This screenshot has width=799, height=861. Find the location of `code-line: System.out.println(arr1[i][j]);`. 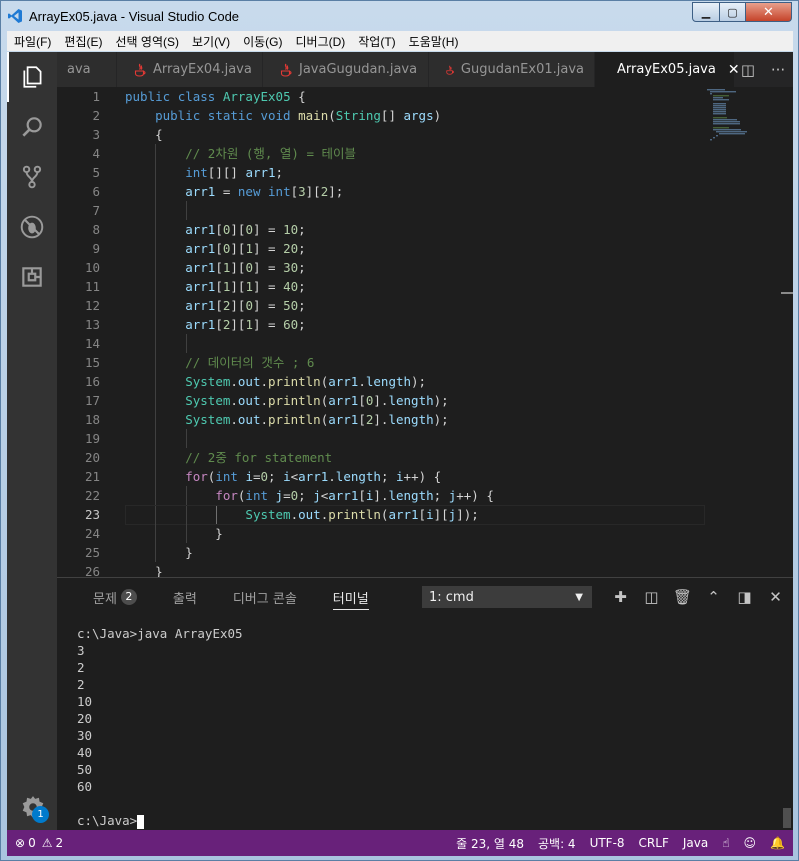

code-line: System.out.println(arr1[i][j]); is located at coordinates (415, 515).